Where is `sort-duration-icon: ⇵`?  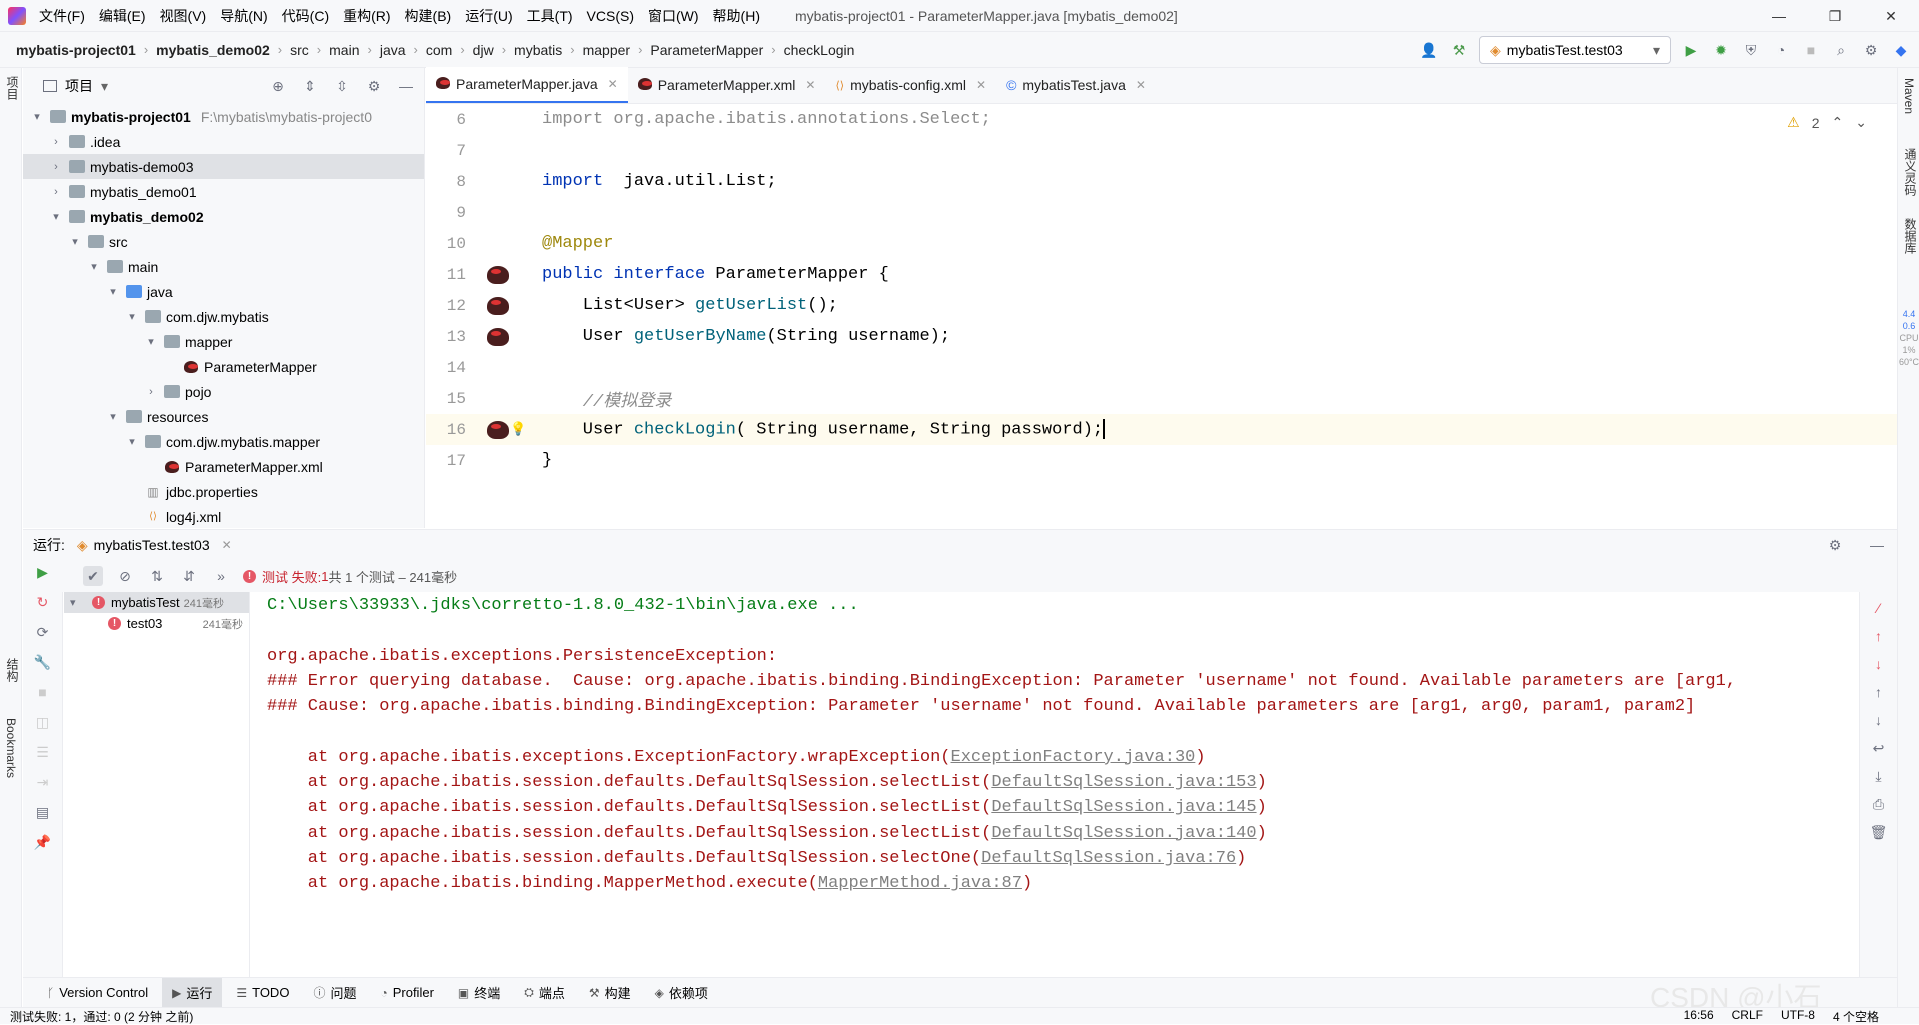
sort-duration-icon: ⇵ is located at coordinates (189, 576).